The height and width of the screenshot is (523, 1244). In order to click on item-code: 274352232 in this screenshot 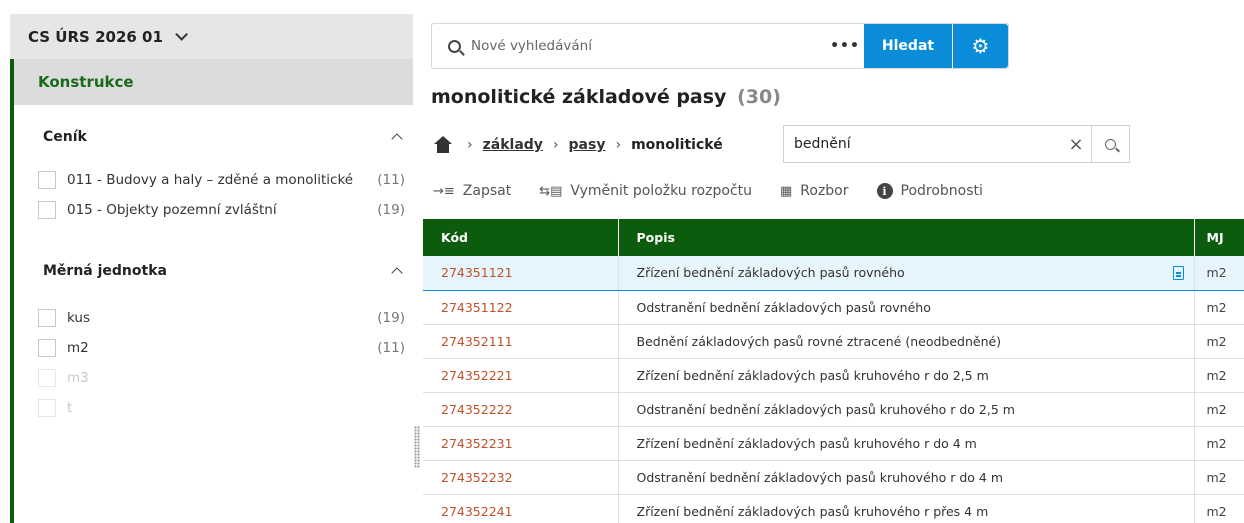, I will do `click(521, 477)`.